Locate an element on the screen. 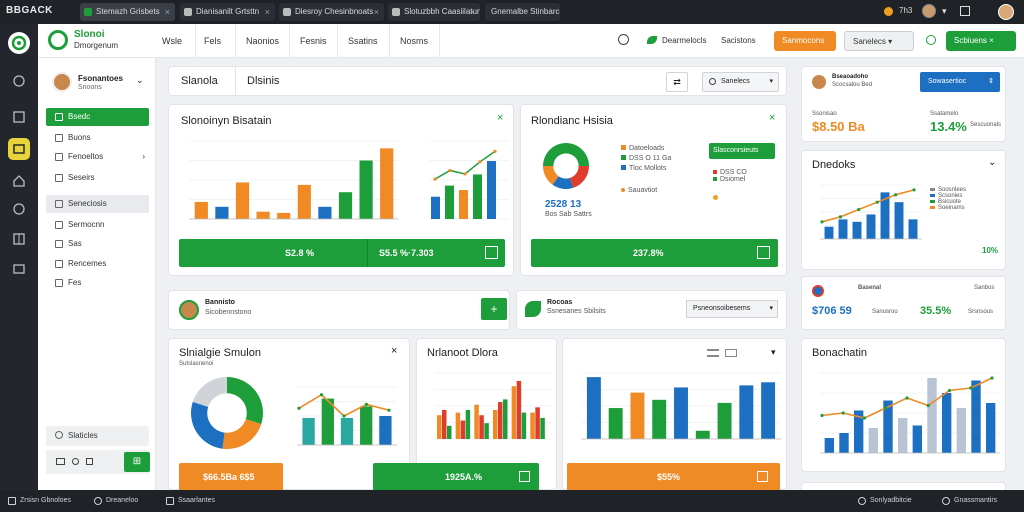 This screenshot has height=512, width=1024. logo-icon is located at coordinates (19, 43).